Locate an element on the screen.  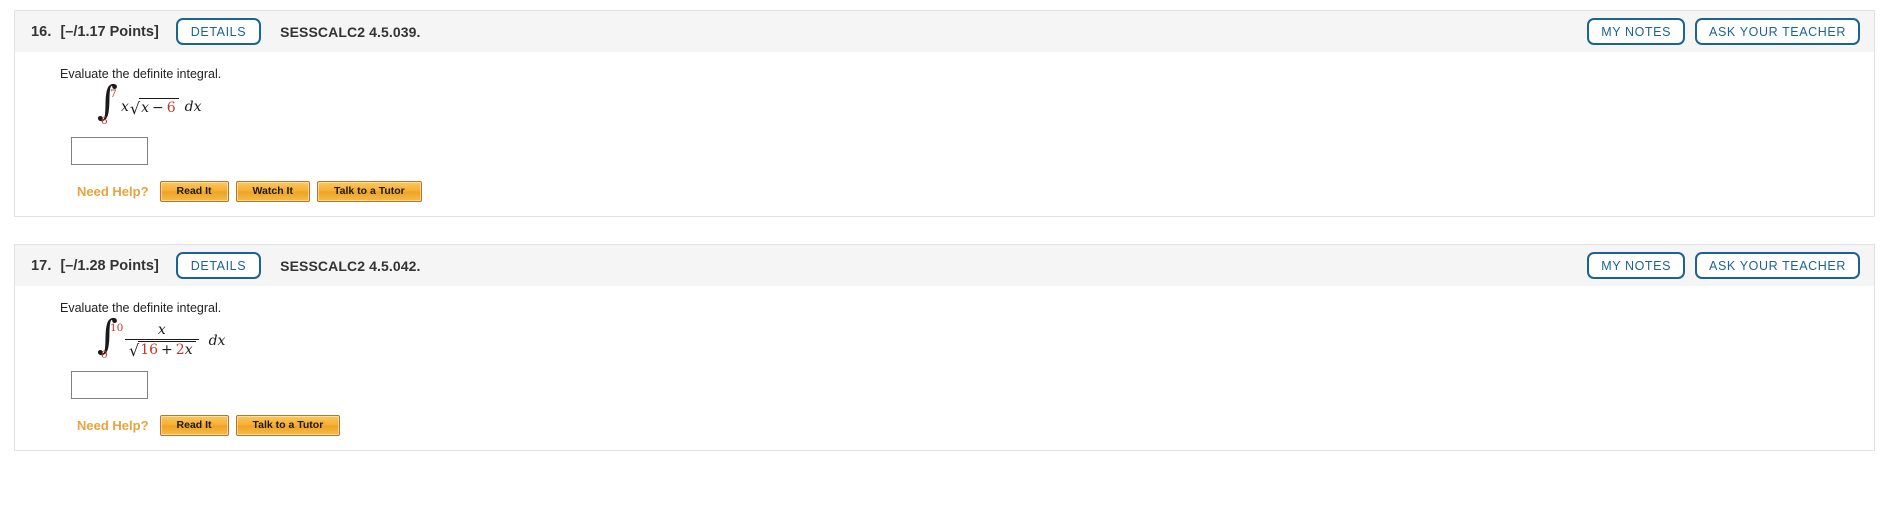
square-root-expression: √ 16 +2x is located at coordinates (162, 349).